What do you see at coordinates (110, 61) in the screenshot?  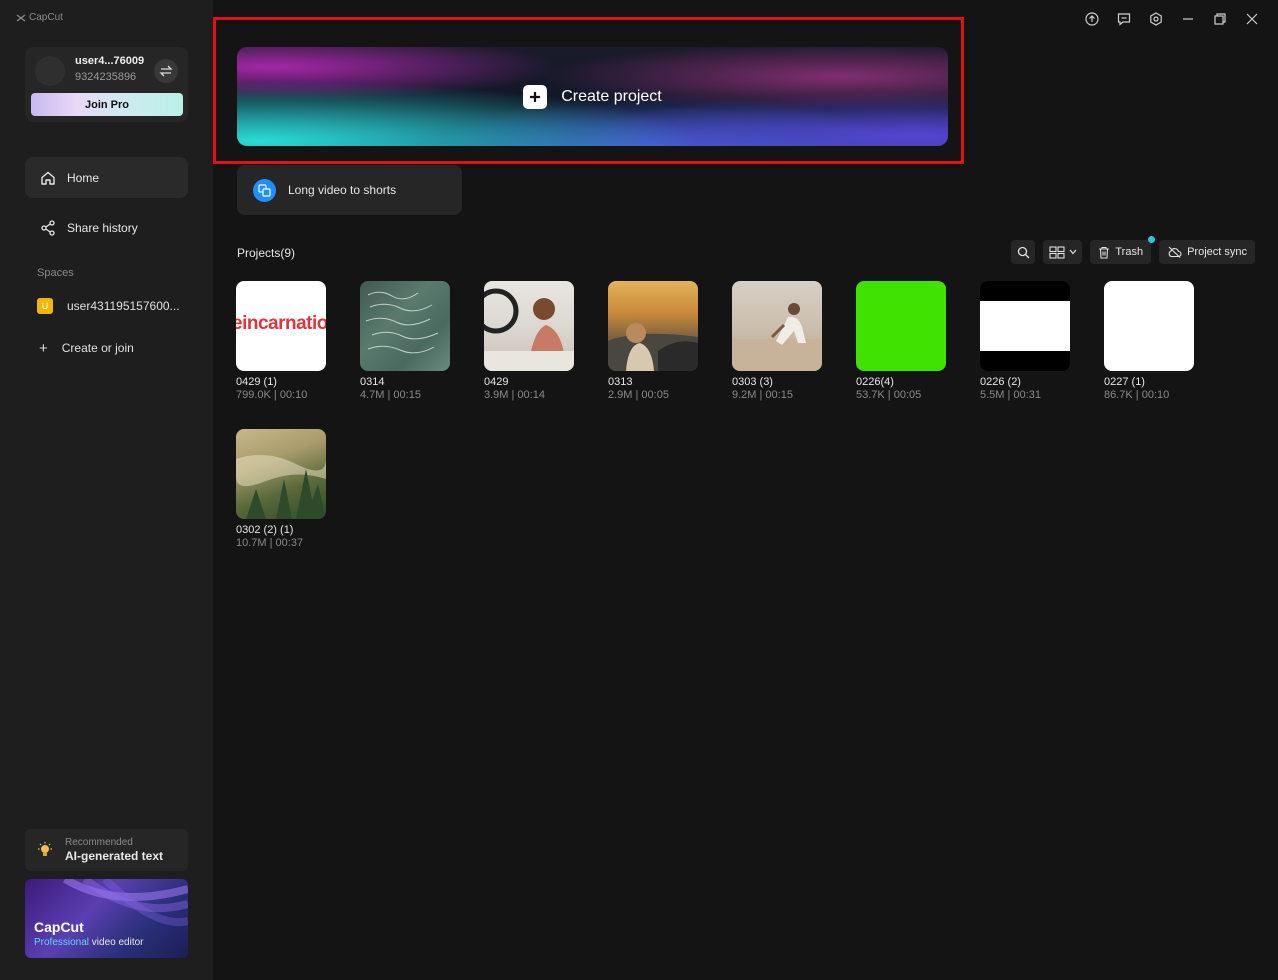 I see `user-name: user4...76009` at bounding box center [110, 61].